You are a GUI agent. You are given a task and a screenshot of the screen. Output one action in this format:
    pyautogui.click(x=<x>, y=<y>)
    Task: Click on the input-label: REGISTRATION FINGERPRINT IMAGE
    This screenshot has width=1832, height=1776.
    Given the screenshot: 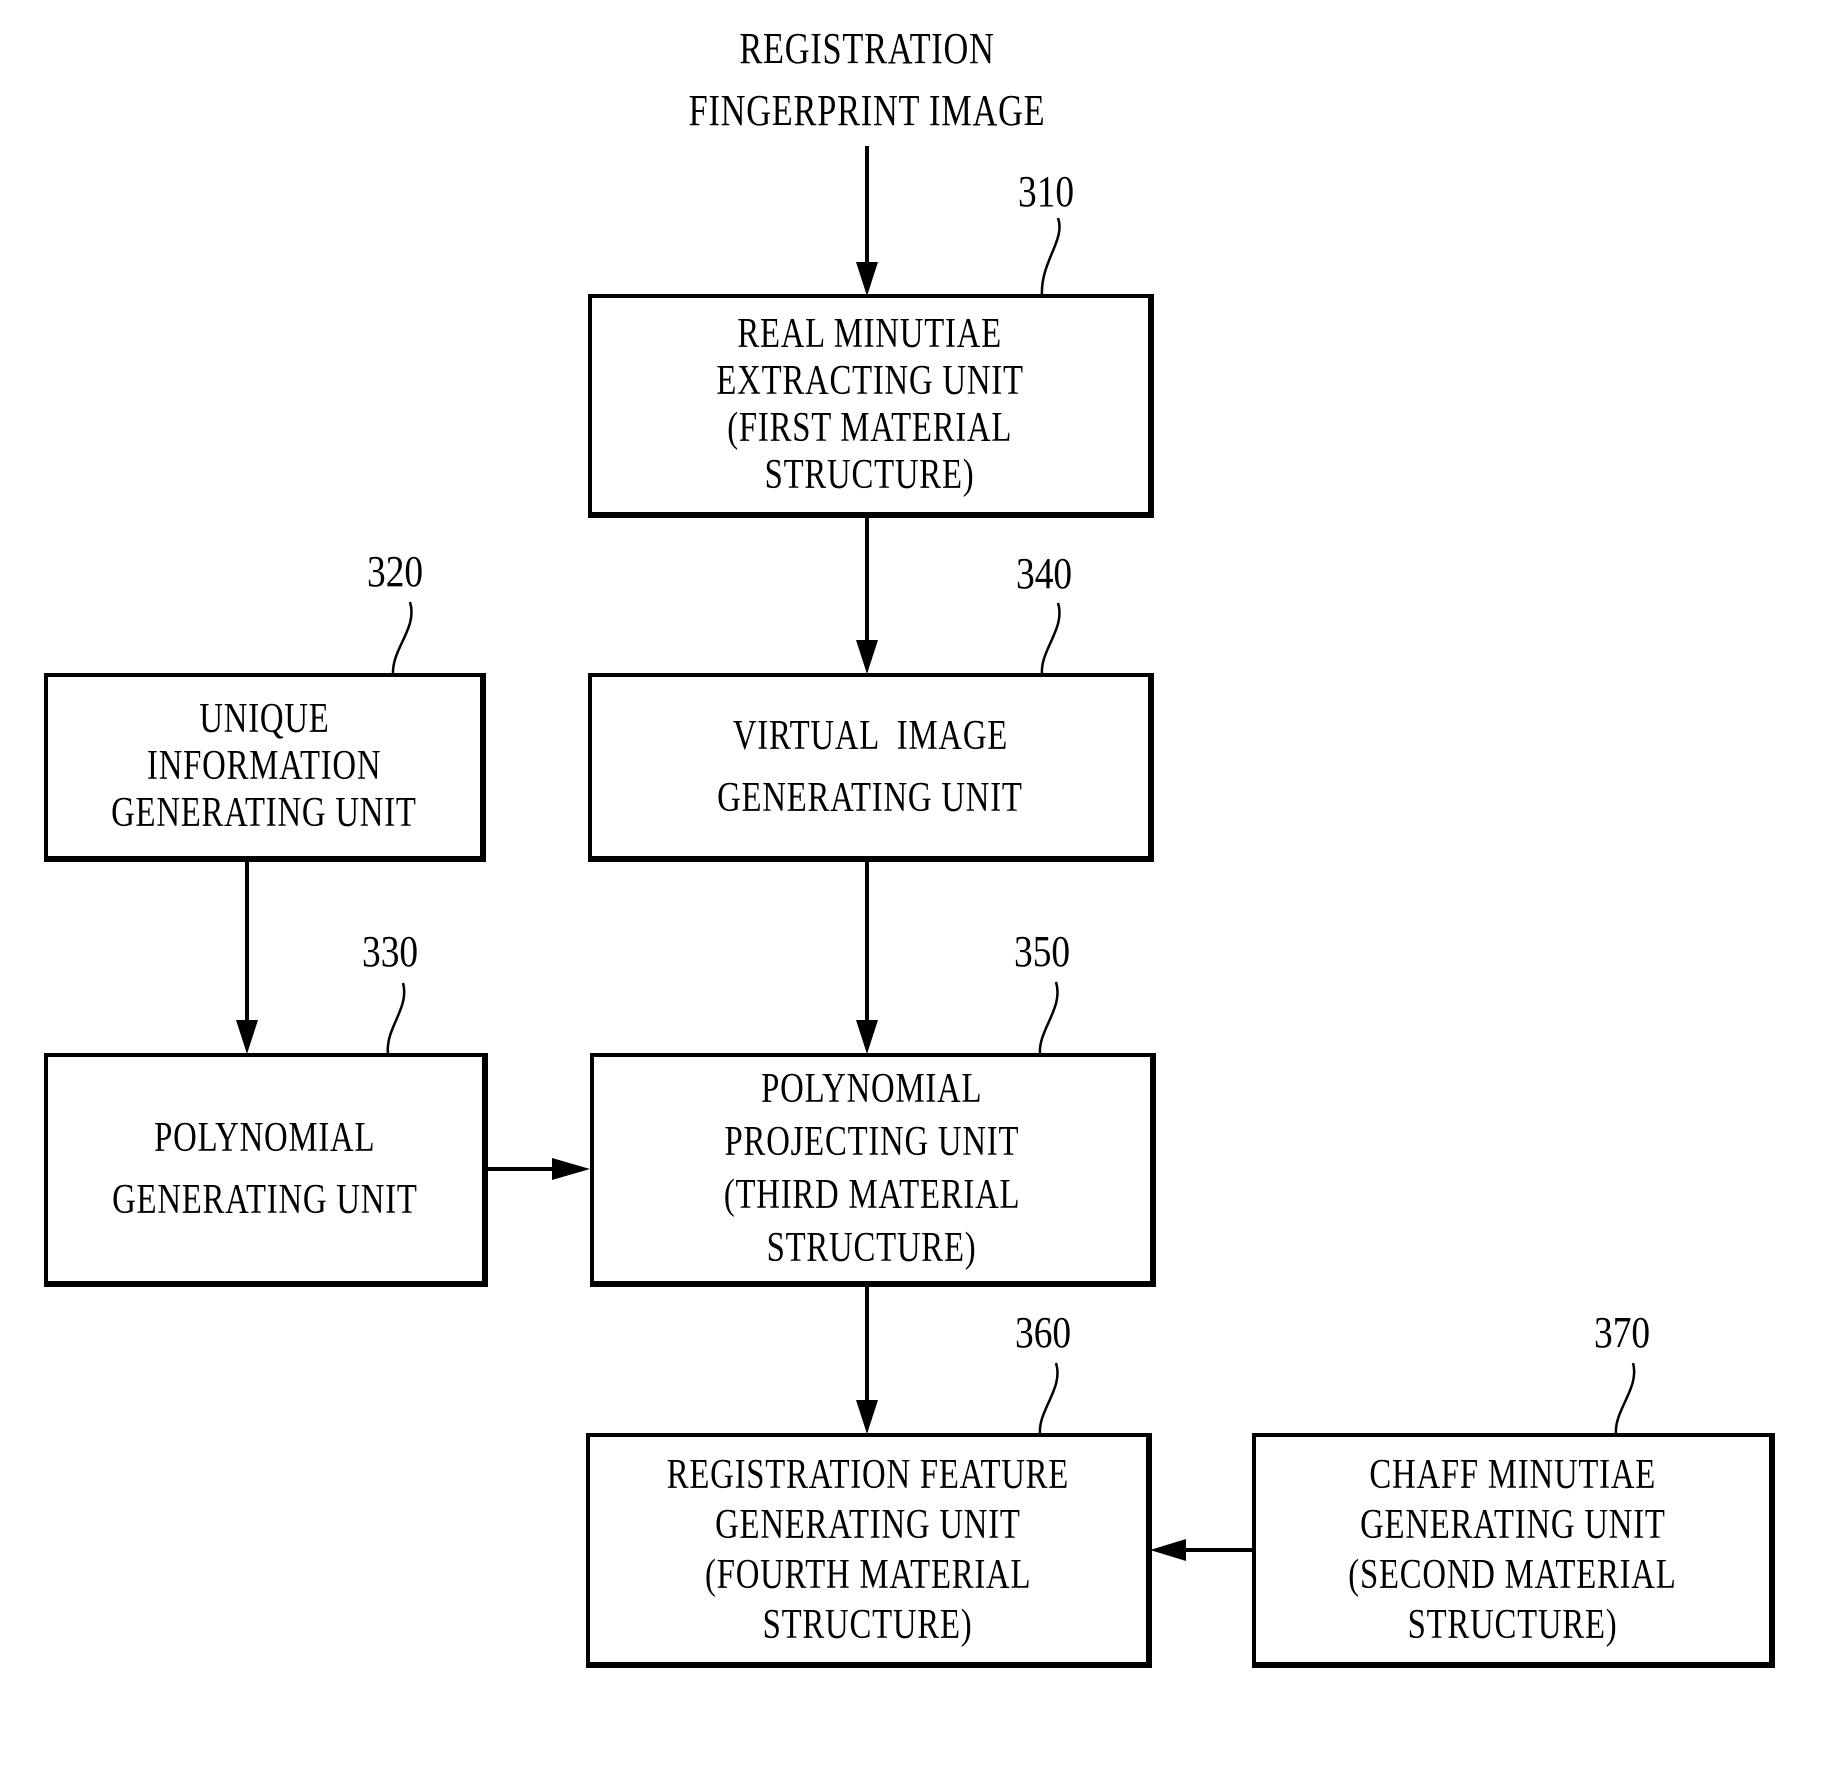 What is the action you would take?
    pyautogui.click(x=867, y=80)
    